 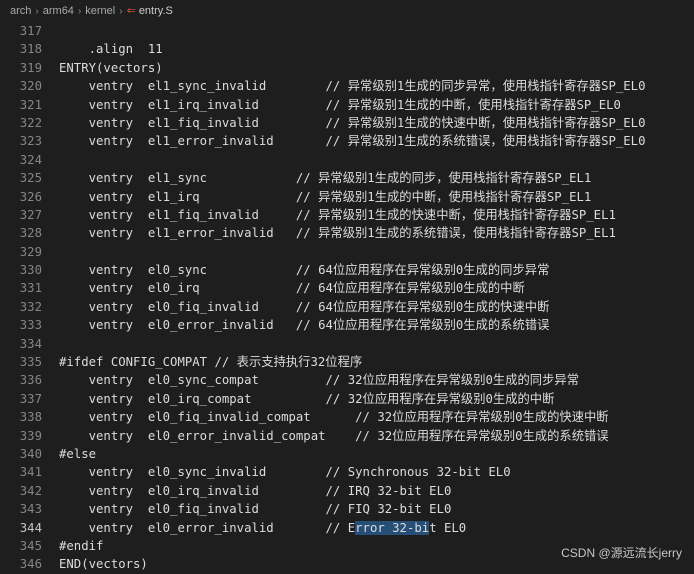 I want to click on line-number: 329, so click(x=30, y=251).